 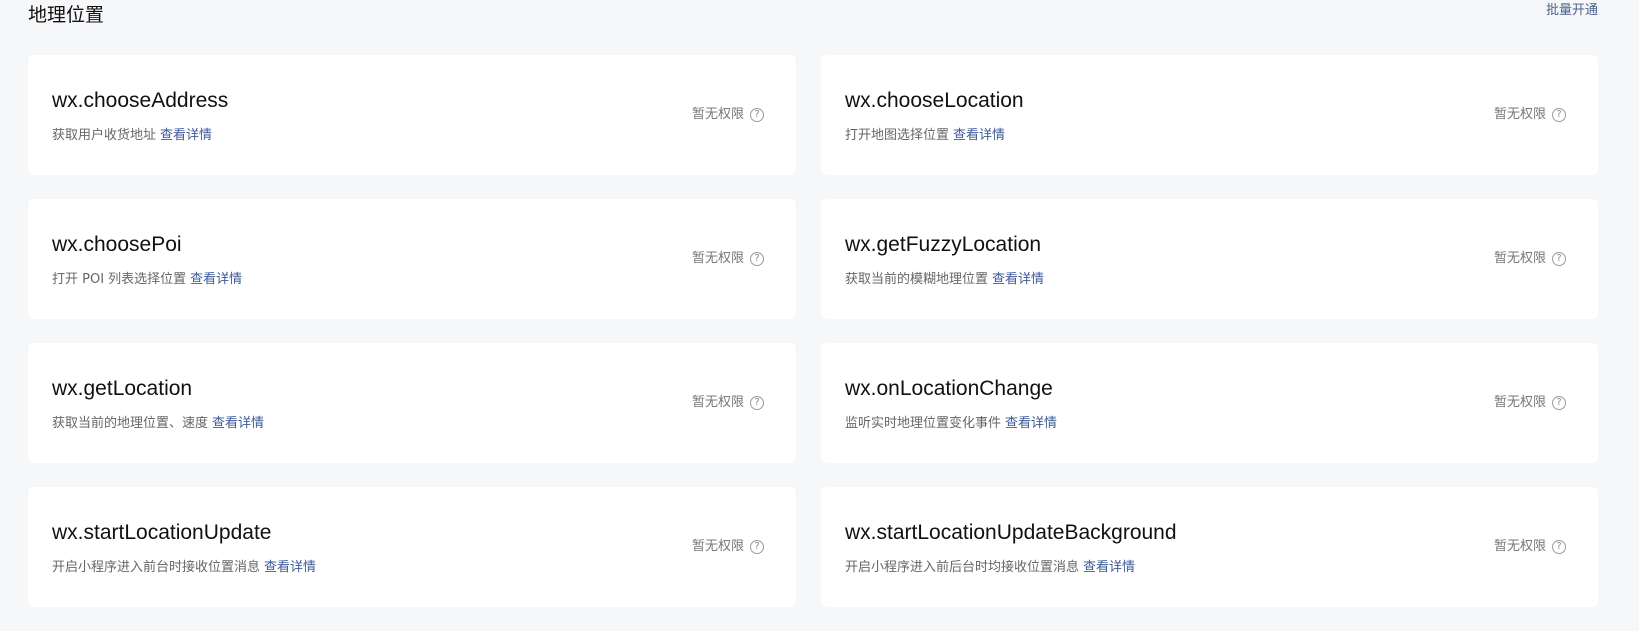 I want to click on api-description: 监听实时地理位置变化事件 查看详情, so click(x=951, y=424).